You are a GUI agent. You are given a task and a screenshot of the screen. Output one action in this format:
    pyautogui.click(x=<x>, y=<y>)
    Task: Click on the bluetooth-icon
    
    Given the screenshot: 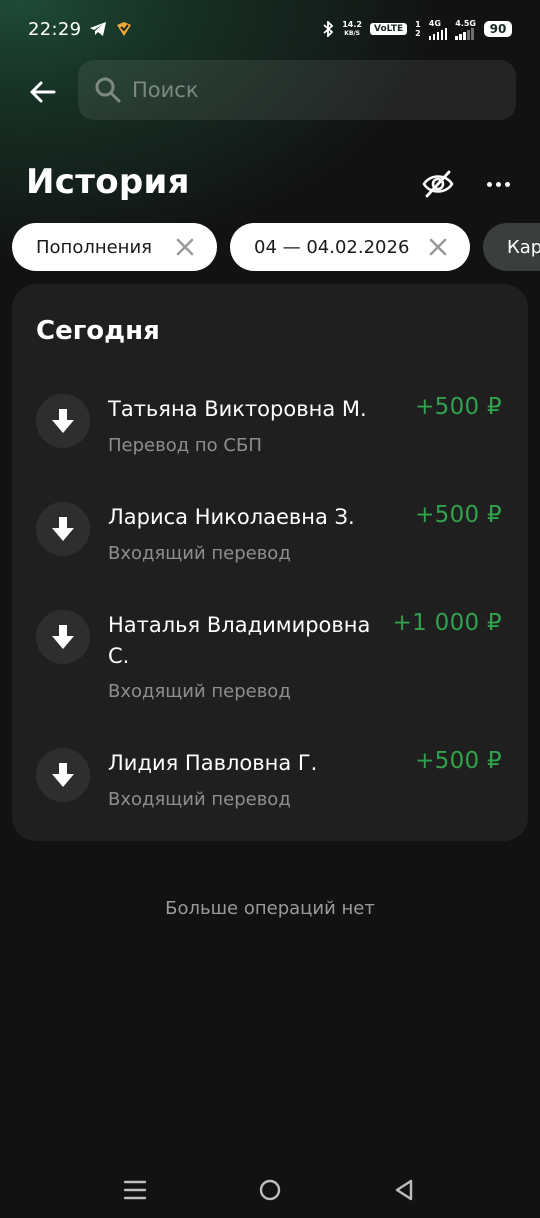 What is the action you would take?
    pyautogui.click(x=328, y=29)
    